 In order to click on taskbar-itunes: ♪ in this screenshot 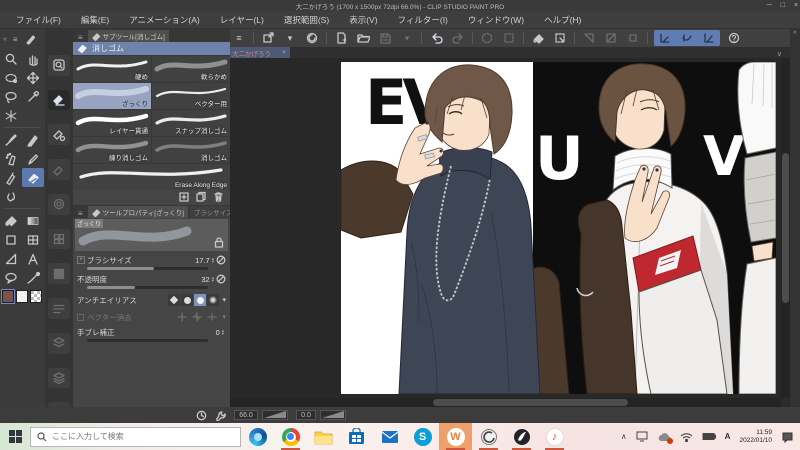, I will do `click(554, 436)`.